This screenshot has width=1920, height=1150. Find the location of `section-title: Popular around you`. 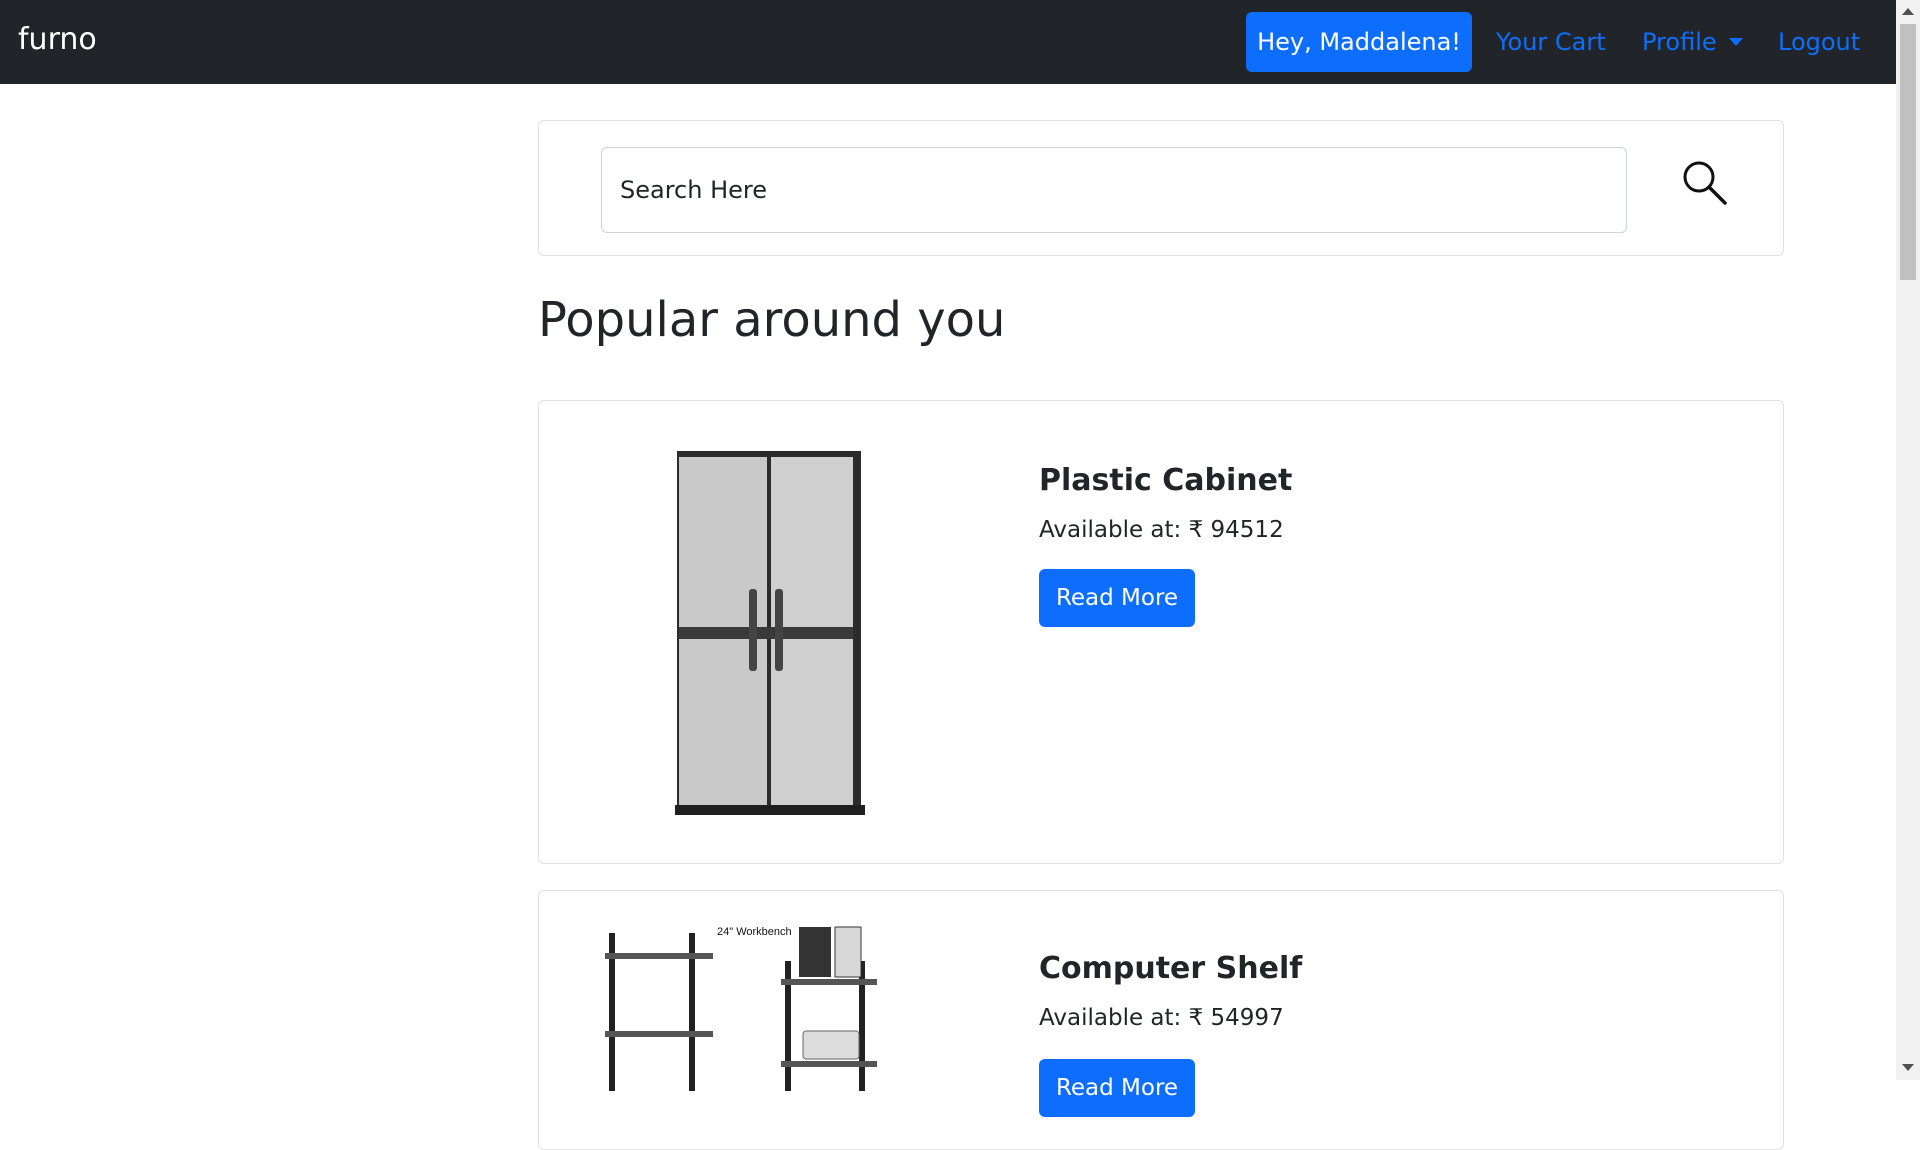

section-title: Popular around you is located at coordinates (772, 320).